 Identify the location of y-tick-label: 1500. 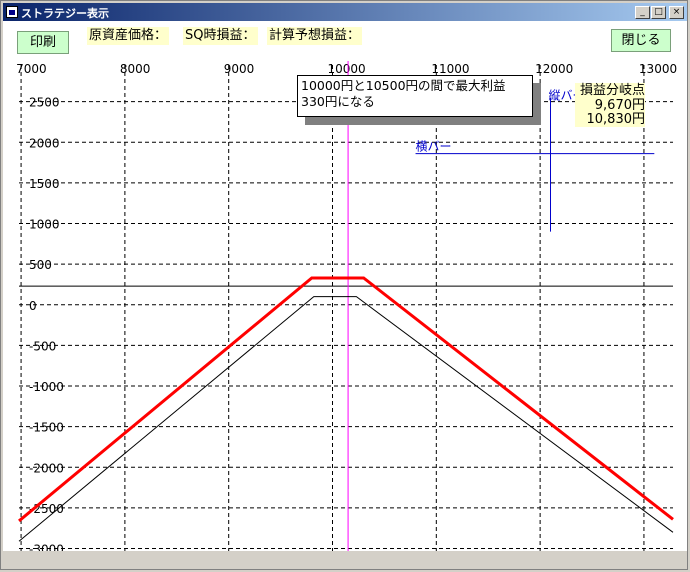
(44, 184).